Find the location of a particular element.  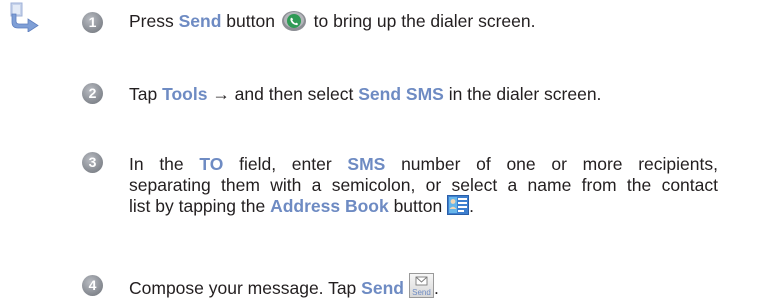

send-sms-keyword: Send SMS is located at coordinates (401, 94).